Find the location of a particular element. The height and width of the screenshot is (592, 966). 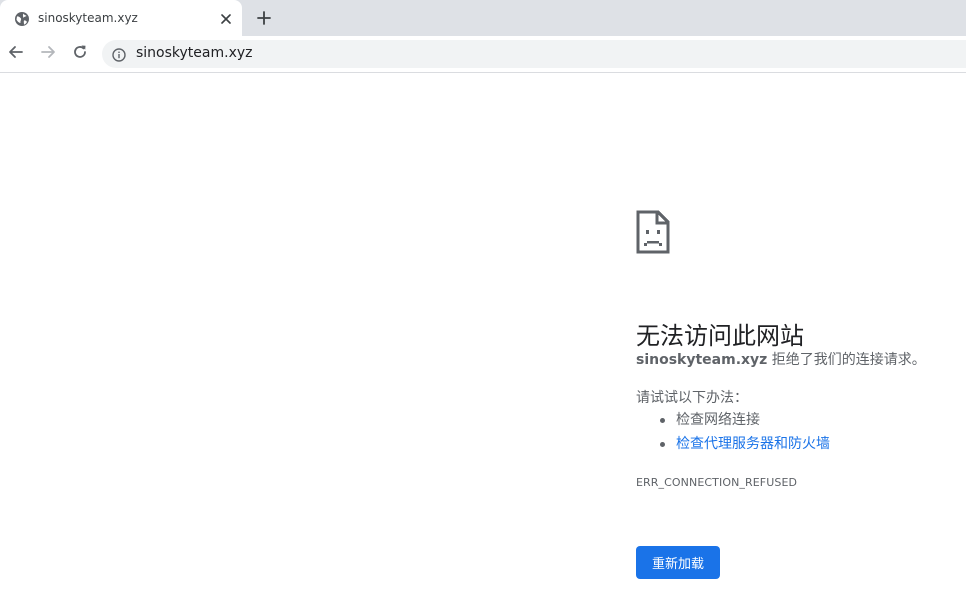

error-code: ERR_CONNECTION_REFUSED is located at coordinates (717, 482).